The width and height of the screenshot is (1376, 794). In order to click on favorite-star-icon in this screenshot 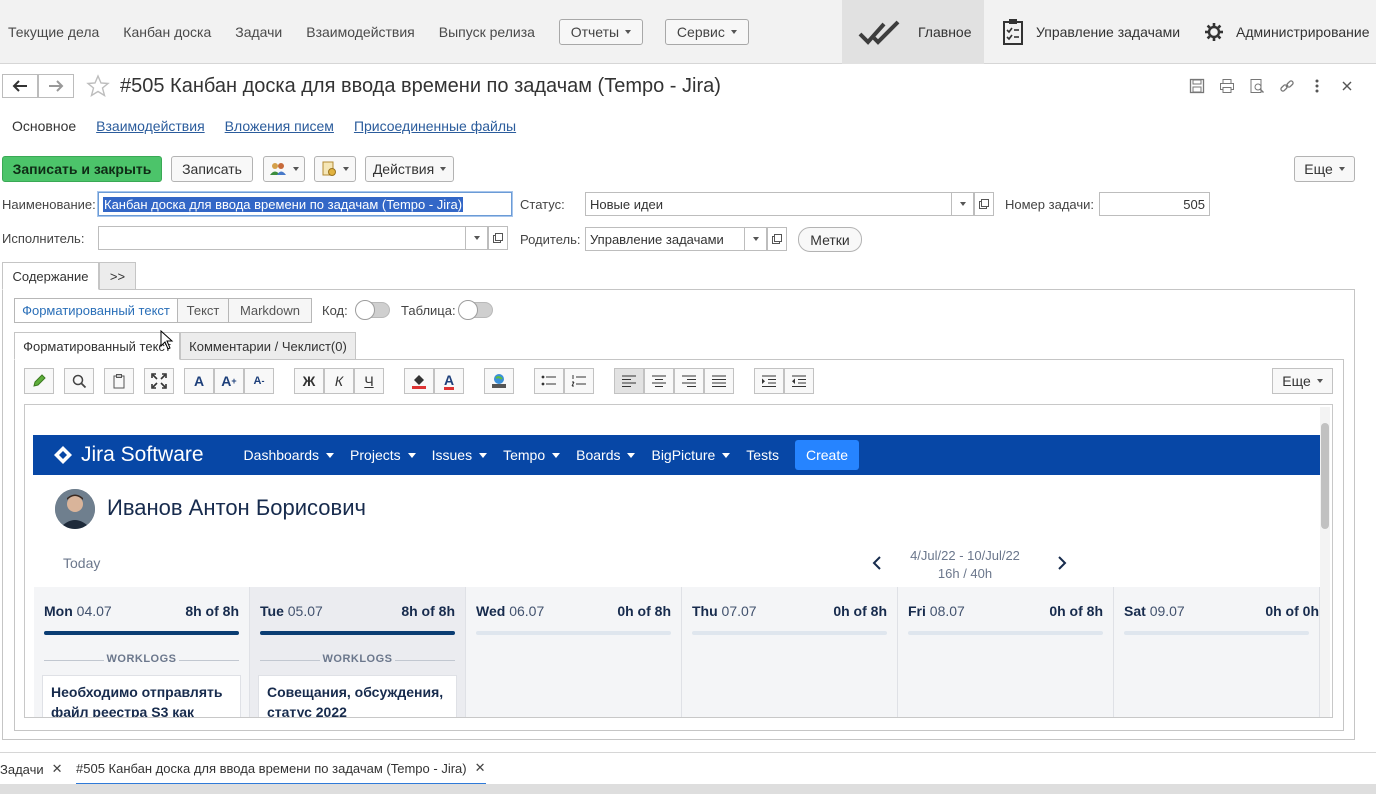, I will do `click(98, 86)`.